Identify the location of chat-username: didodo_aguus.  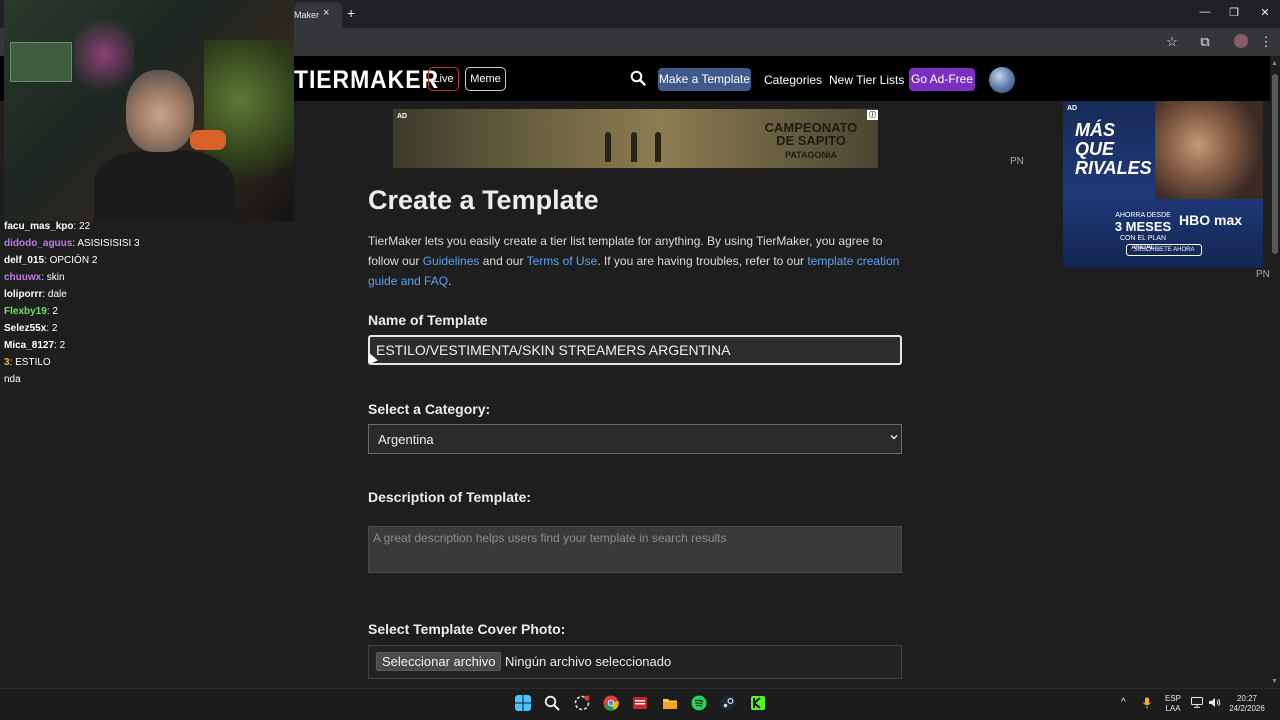
(38, 243).